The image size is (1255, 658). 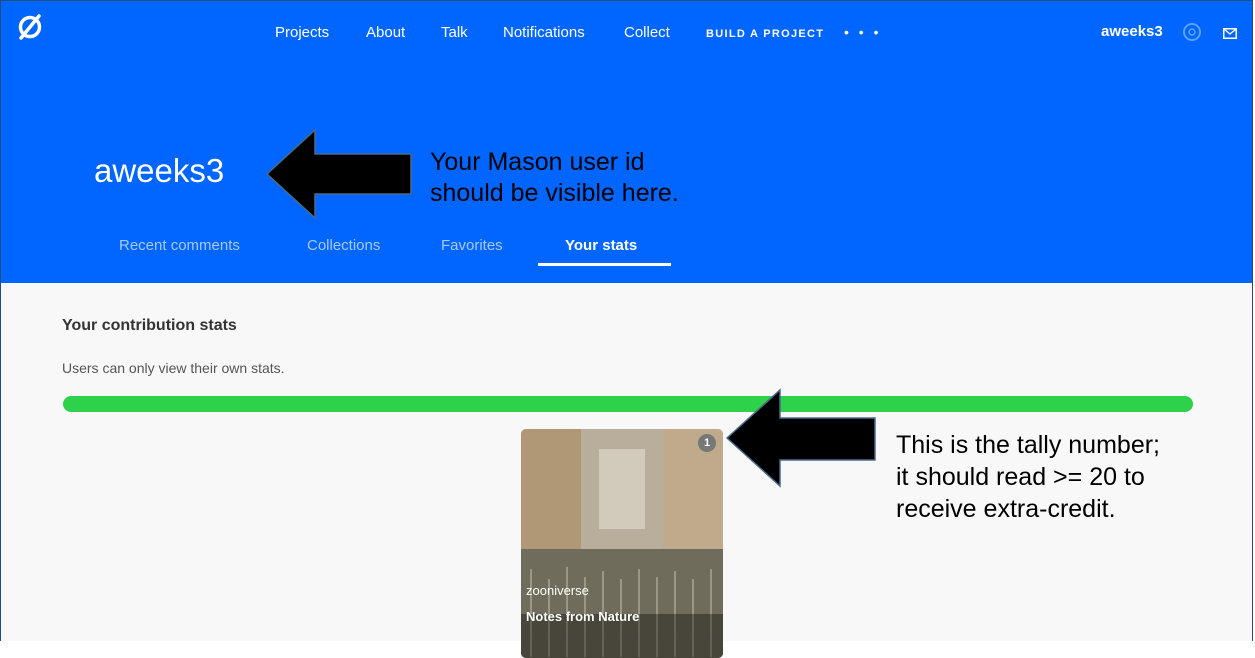 What do you see at coordinates (149, 325) in the screenshot?
I see `stats-heading: Your contribution stats` at bounding box center [149, 325].